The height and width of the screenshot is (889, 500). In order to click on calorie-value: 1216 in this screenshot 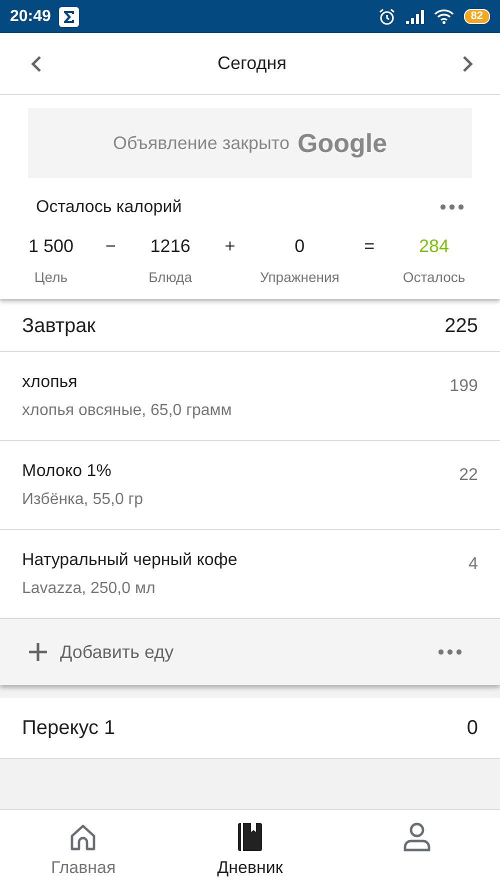, I will do `click(170, 246)`.